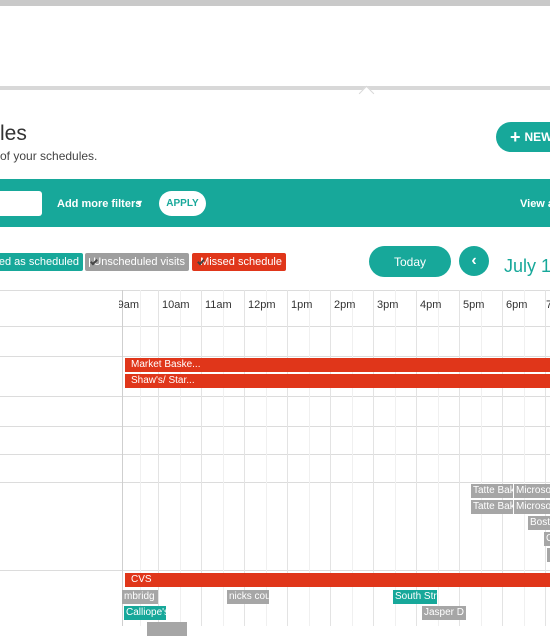 The height and width of the screenshot is (636, 550). I want to click on unscheduled-visit-chip: mbridg, so click(140, 597).